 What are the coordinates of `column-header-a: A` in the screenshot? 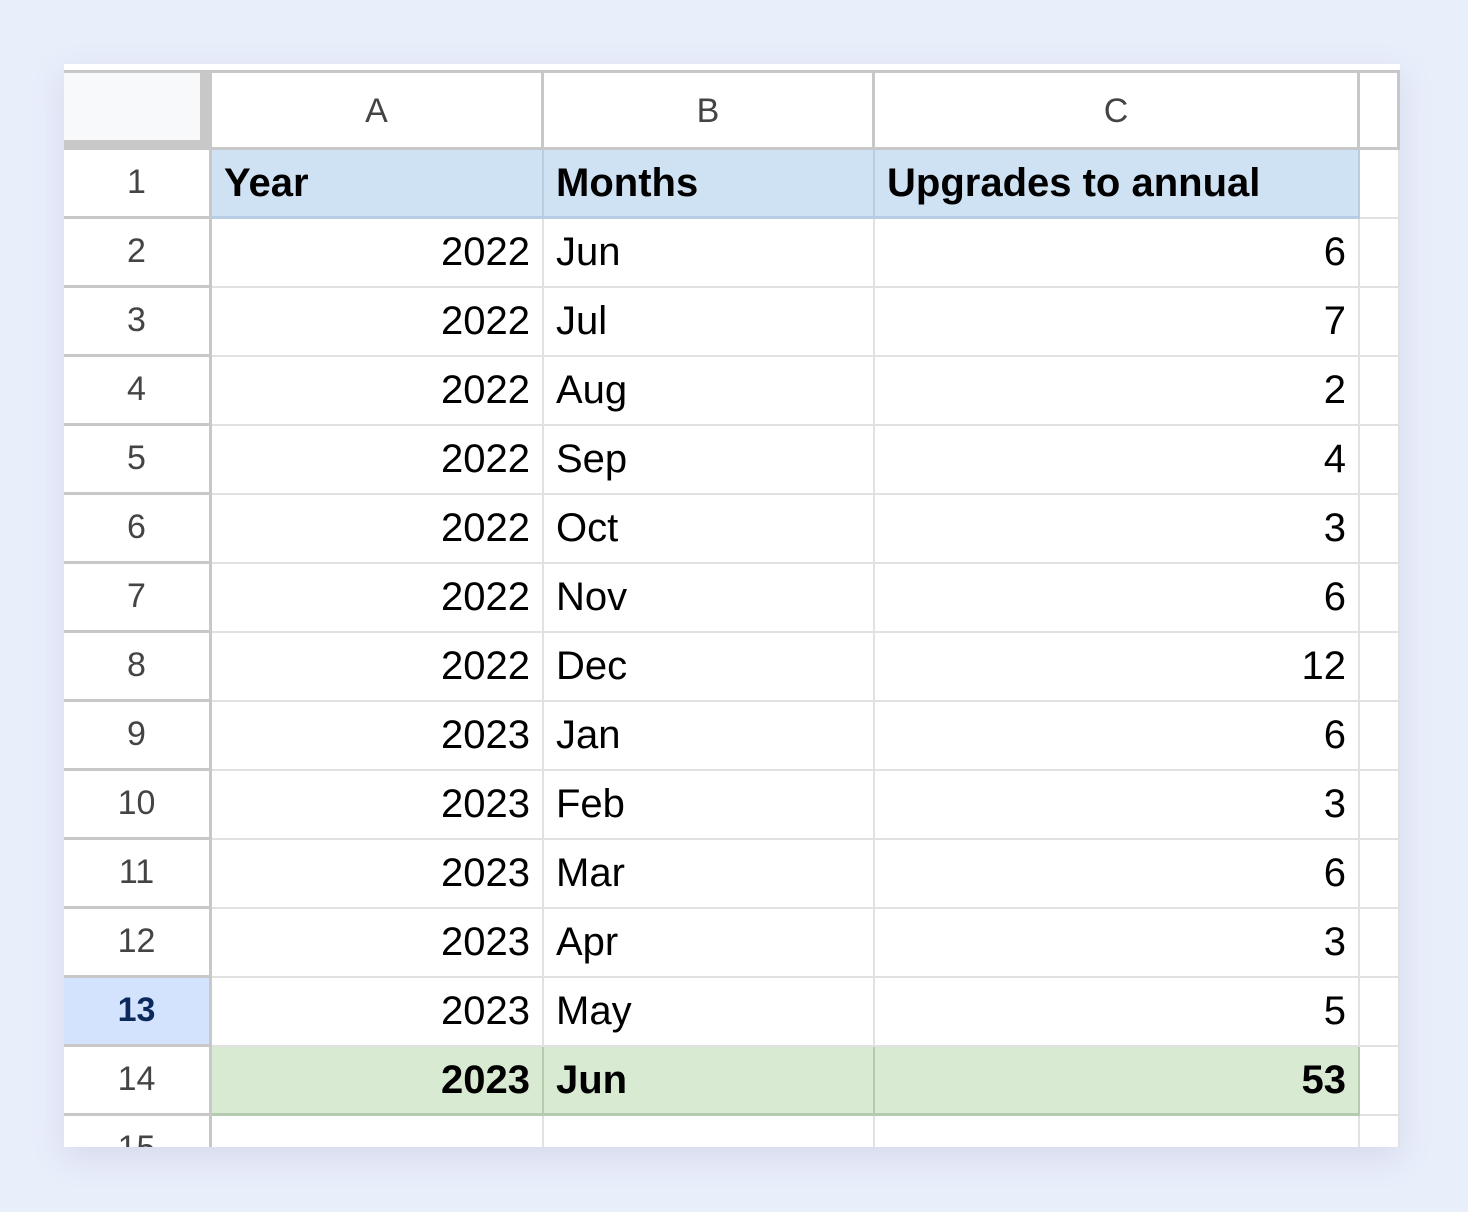 It's located at (378, 111).